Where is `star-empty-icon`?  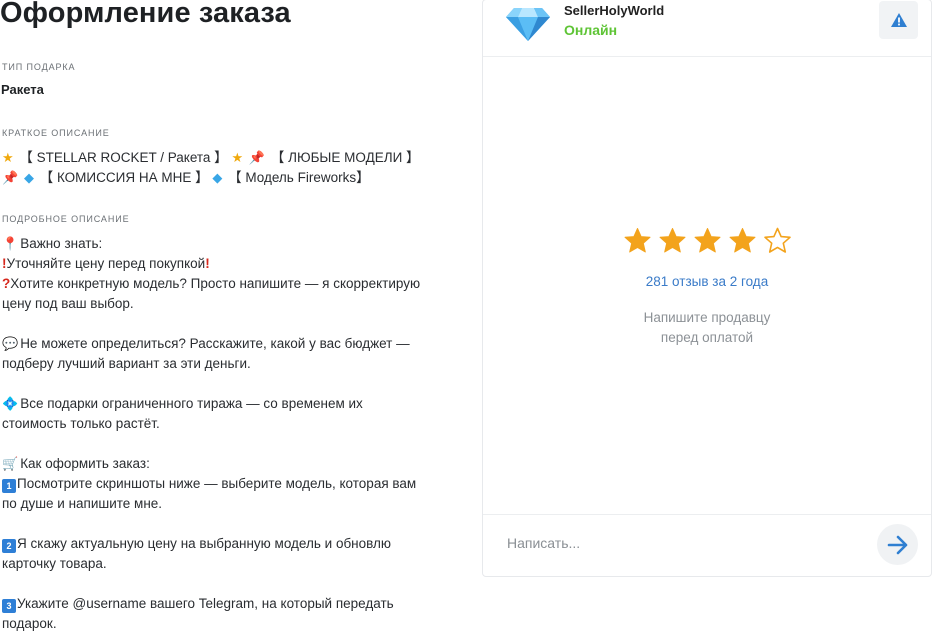 star-empty-icon is located at coordinates (777, 240).